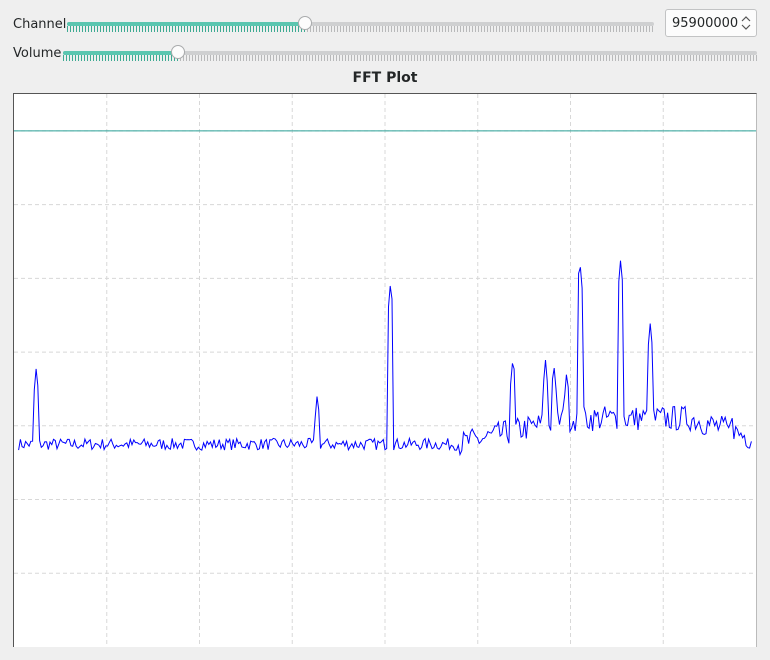 The image size is (770, 660). I want to click on volume-slider-ticks-fill, so click(120, 58).